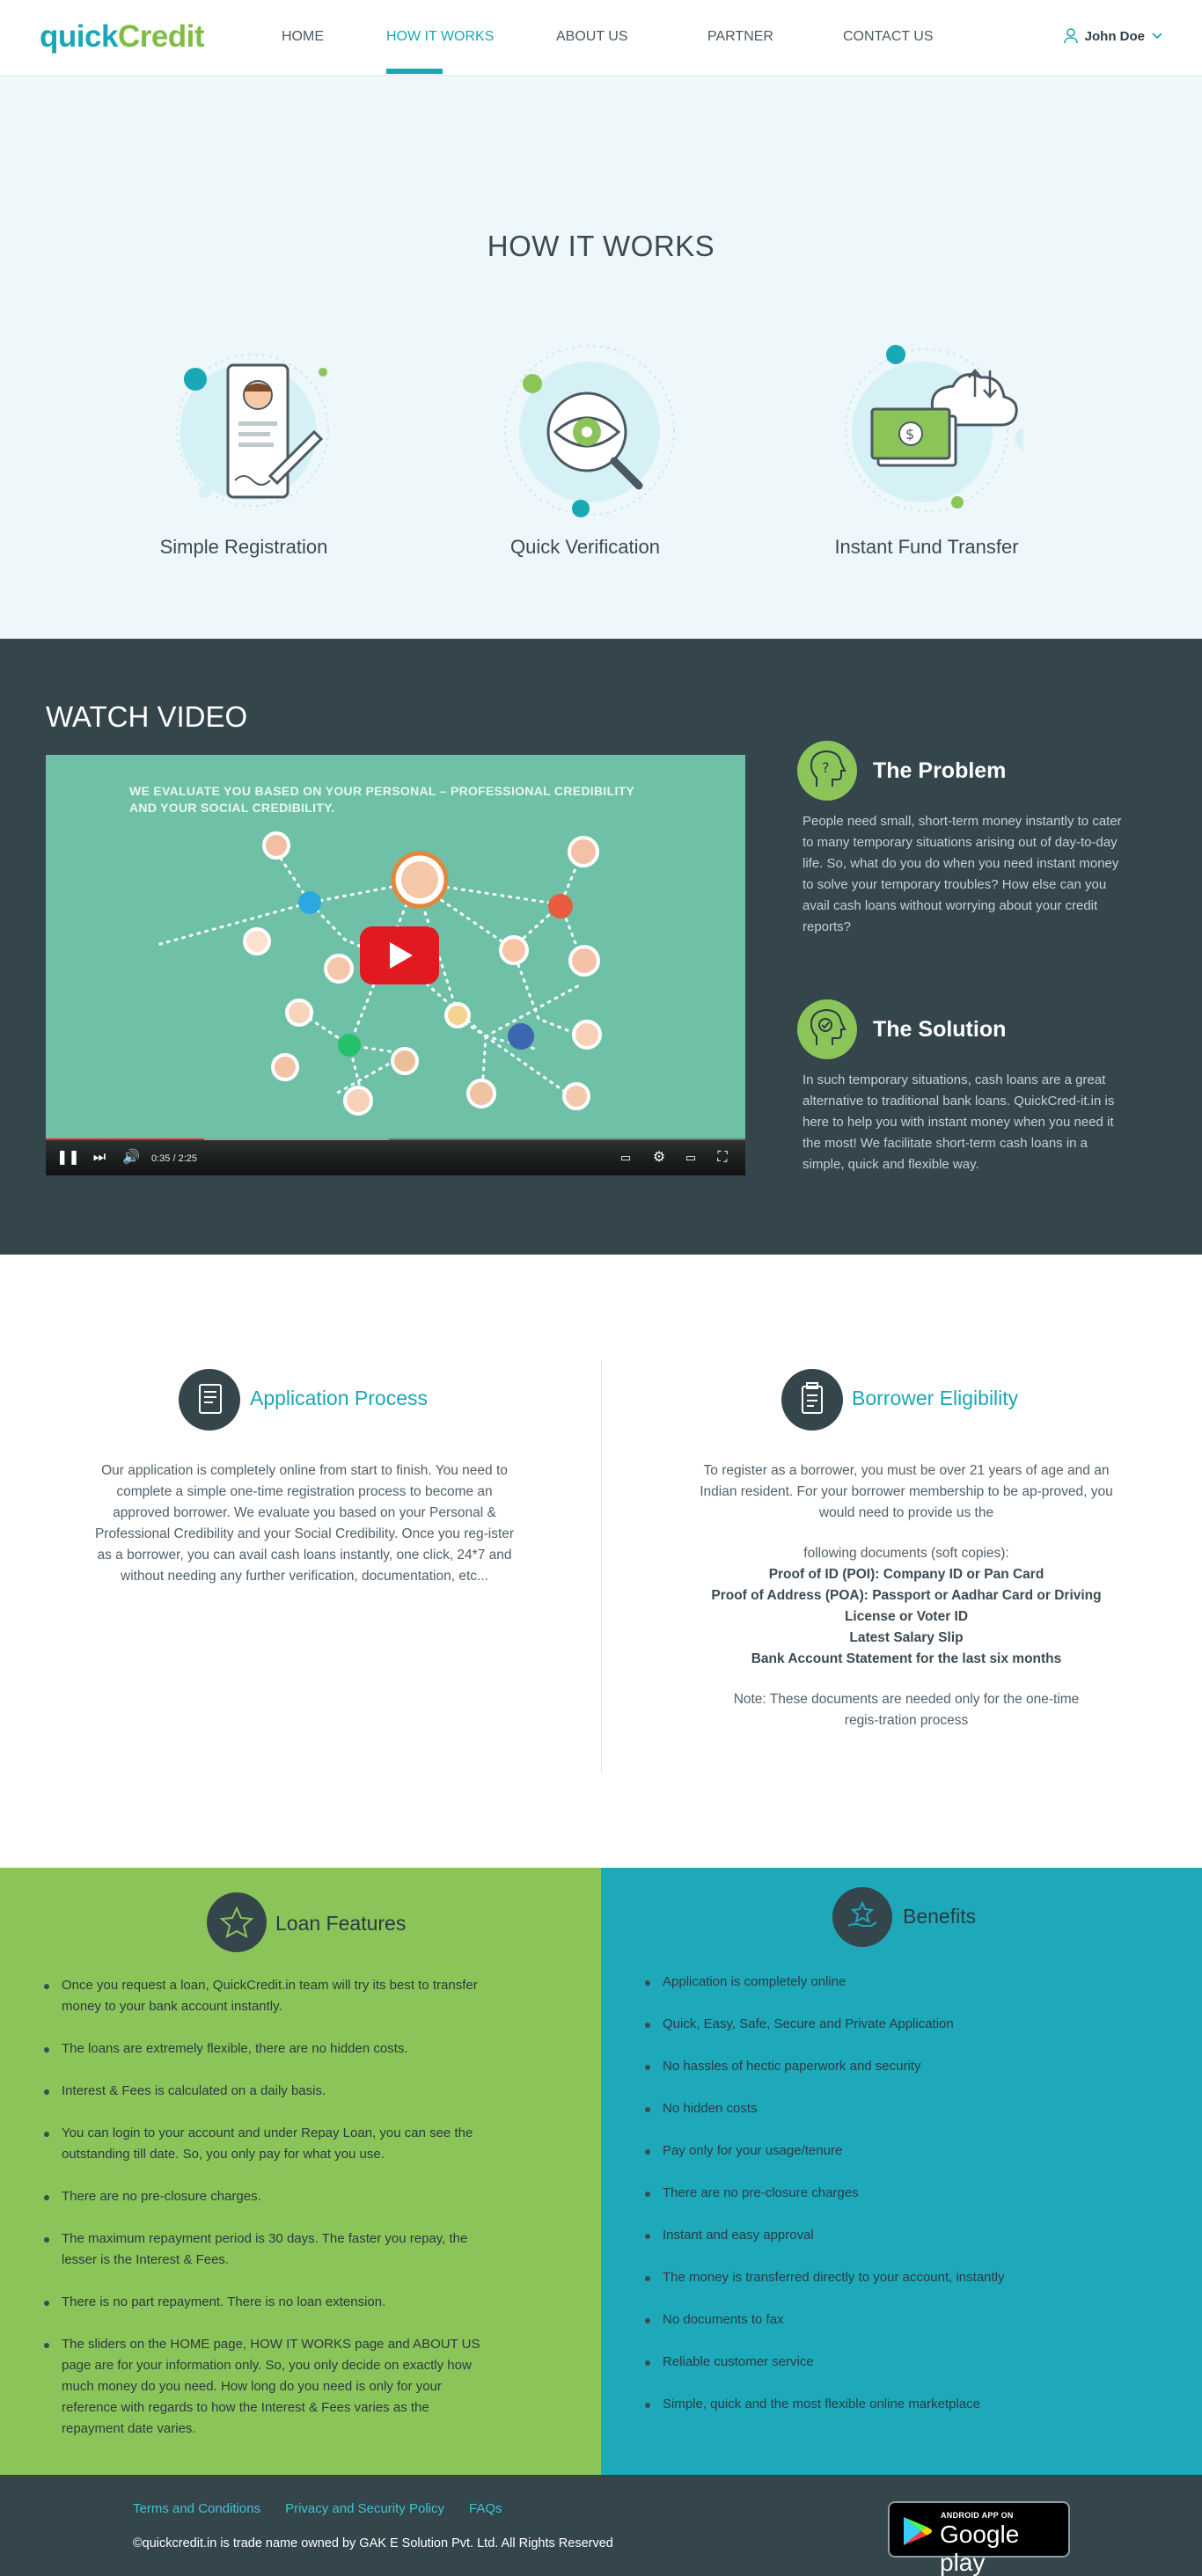  Describe the element at coordinates (723, 1158) in the screenshot. I see `fullscreen-icon: ⛶` at that location.